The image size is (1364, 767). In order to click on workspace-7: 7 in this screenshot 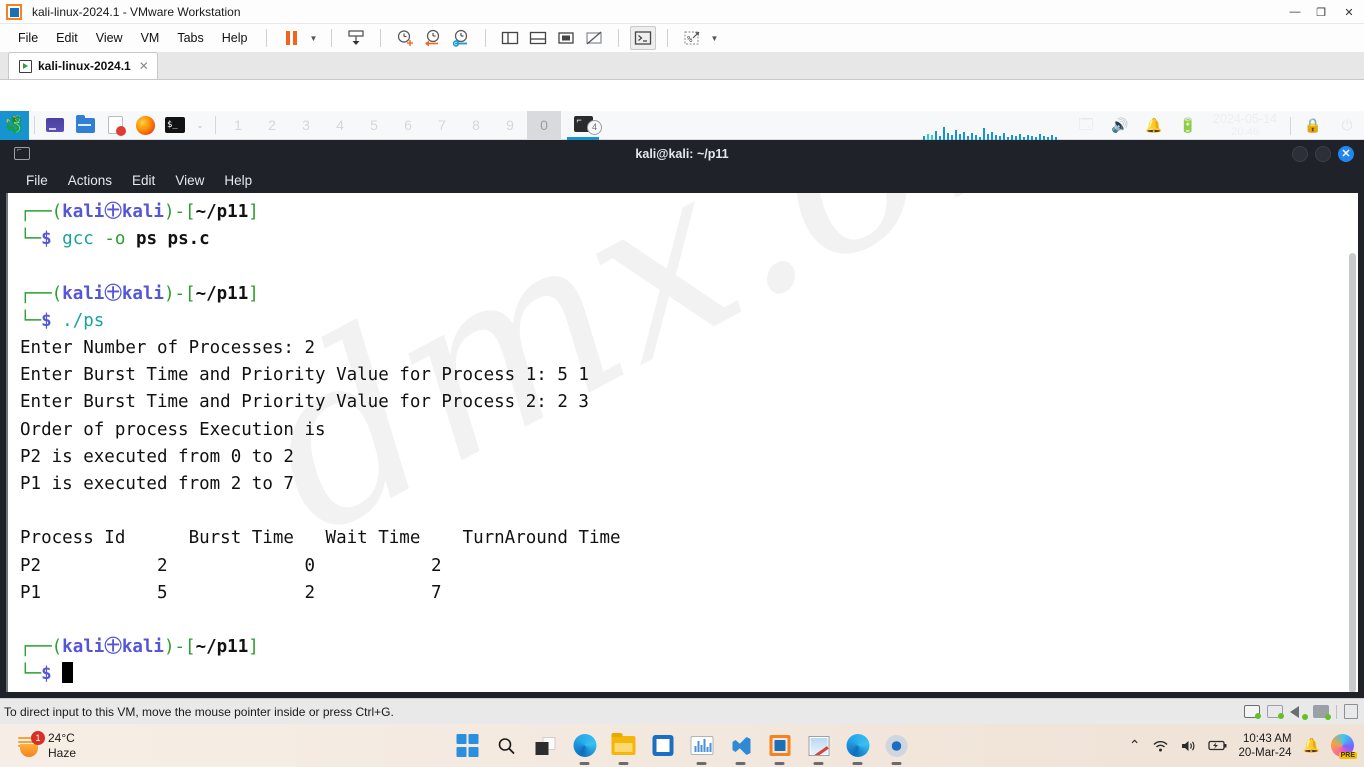, I will do `click(442, 125)`.